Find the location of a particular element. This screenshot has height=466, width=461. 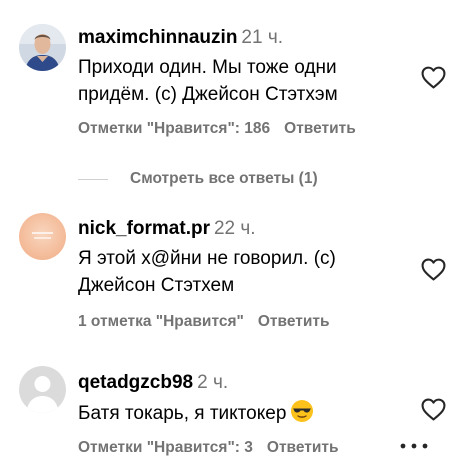

likes-count: 1 отметка "Нравится" is located at coordinates (161, 321).